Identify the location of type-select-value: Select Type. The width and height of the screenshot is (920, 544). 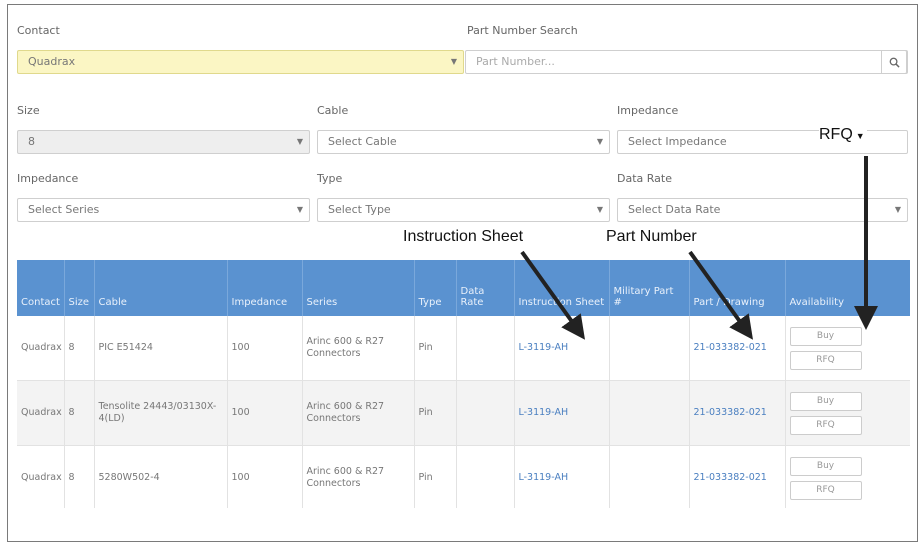
(359, 209).